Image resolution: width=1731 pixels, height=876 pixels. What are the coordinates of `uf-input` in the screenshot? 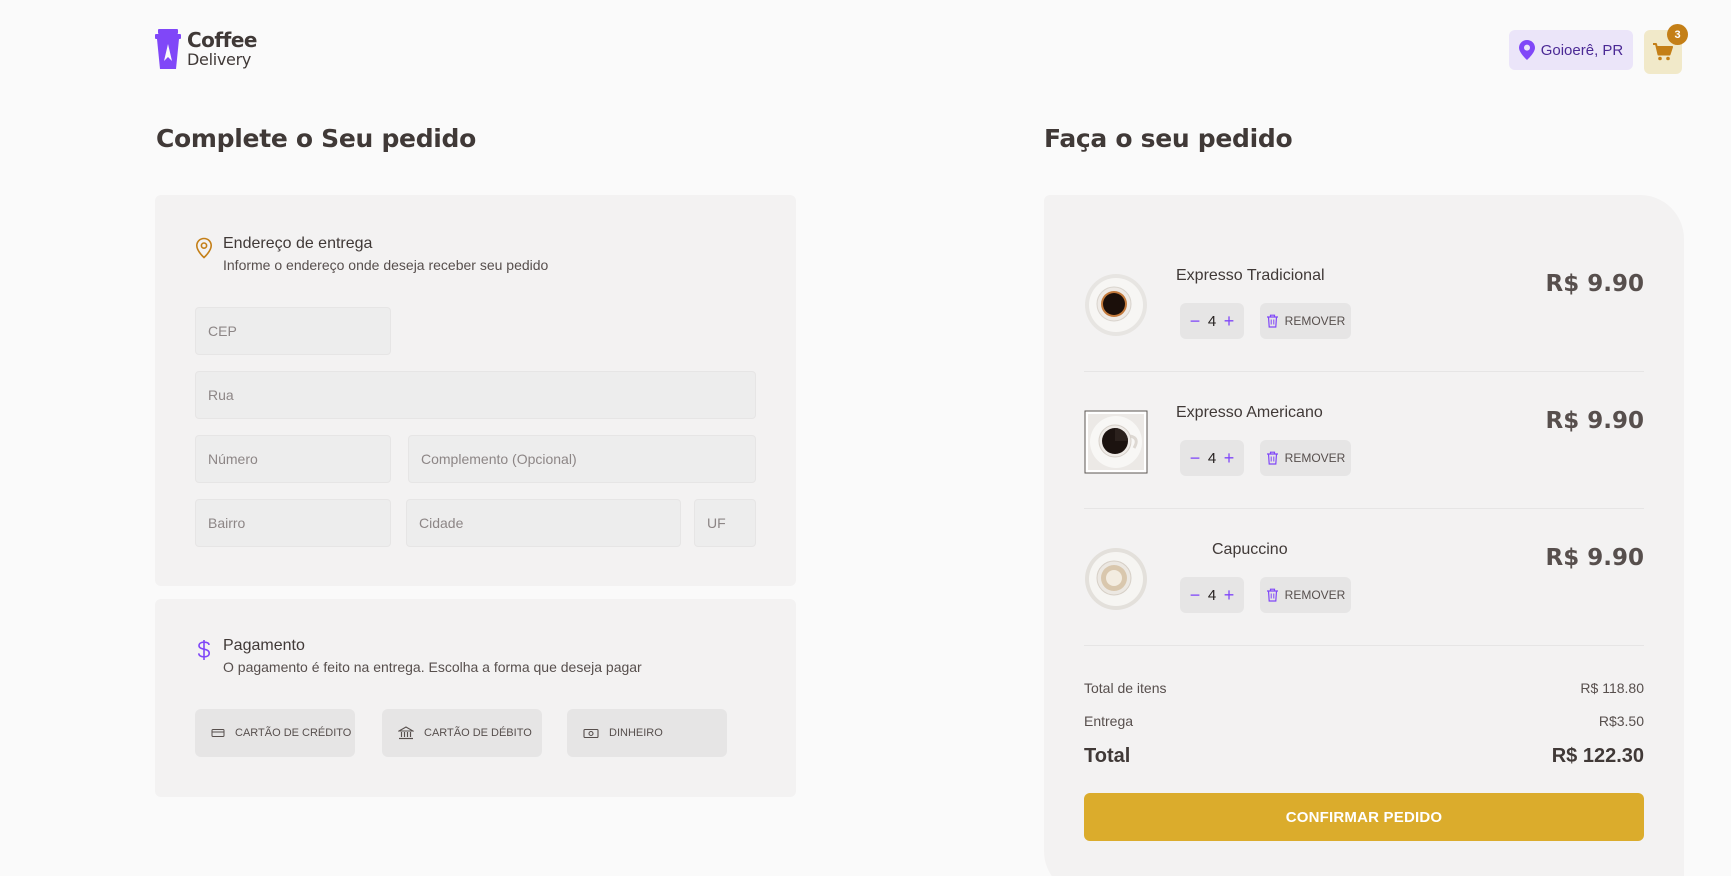 It's located at (725, 523).